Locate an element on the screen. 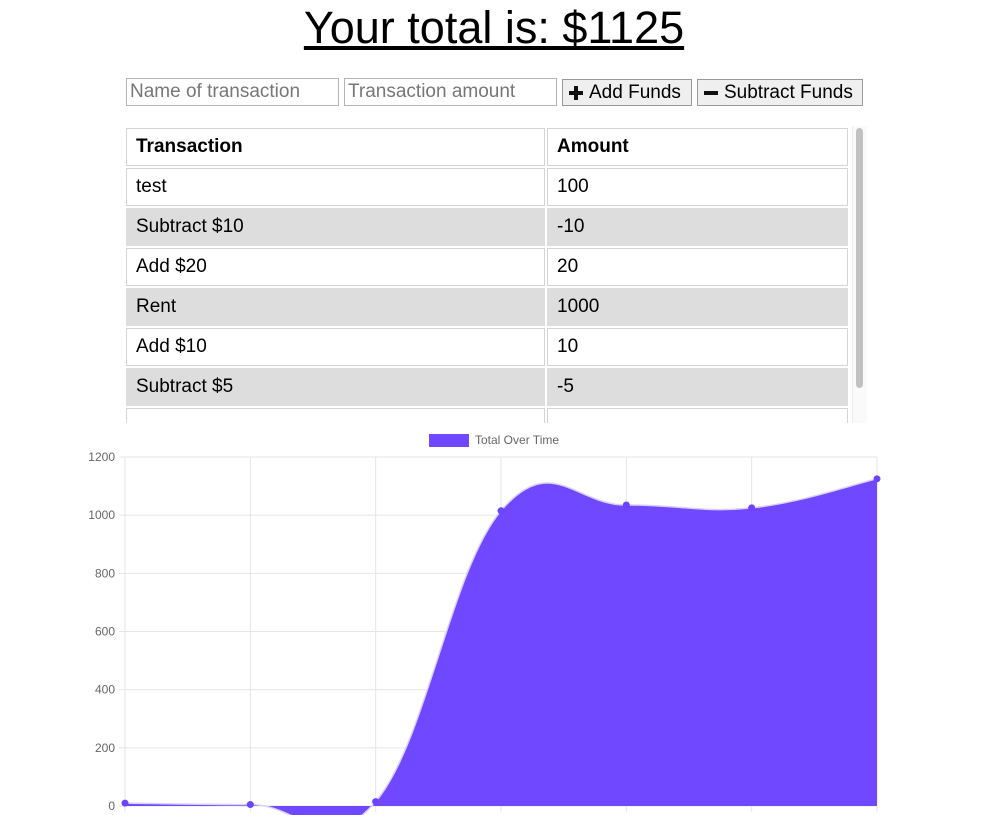 The width and height of the screenshot is (1007, 815). transaction-name-cell: test is located at coordinates (335, 187).